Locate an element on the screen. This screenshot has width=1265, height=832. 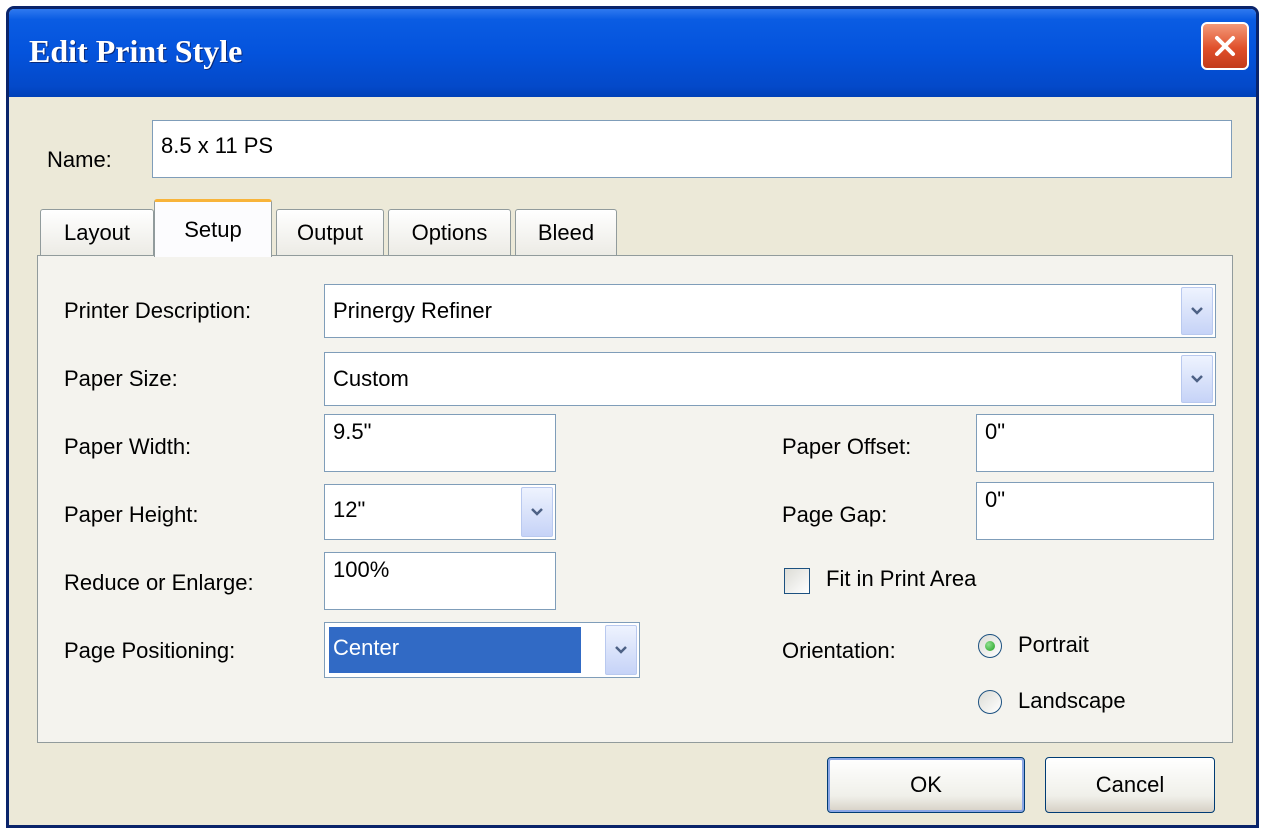
printer-description-value: Prinergy Refiner is located at coordinates (412, 310).